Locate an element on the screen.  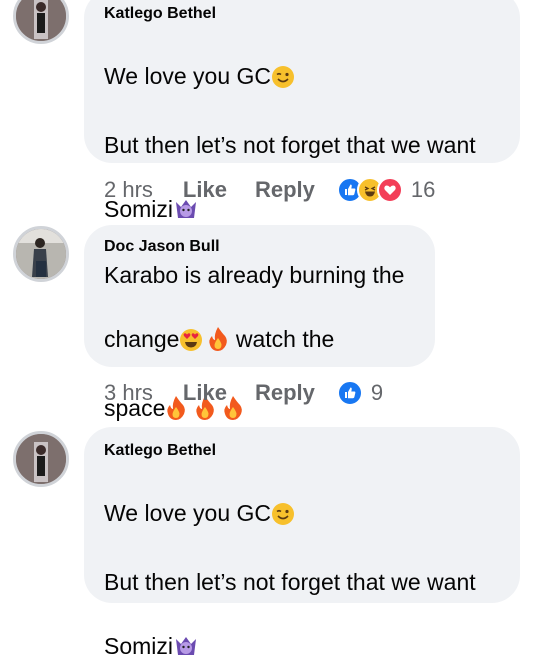
comment-line: Karabo is already burning the is located at coordinates (254, 275).